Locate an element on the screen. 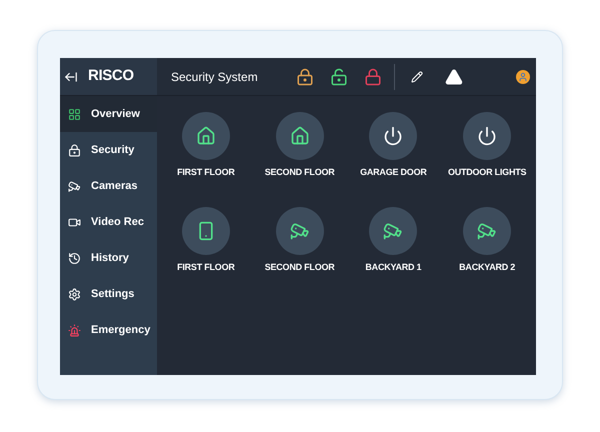 The height and width of the screenshot is (432, 600). device-label: BACKYARD 1 is located at coordinates (393, 267).